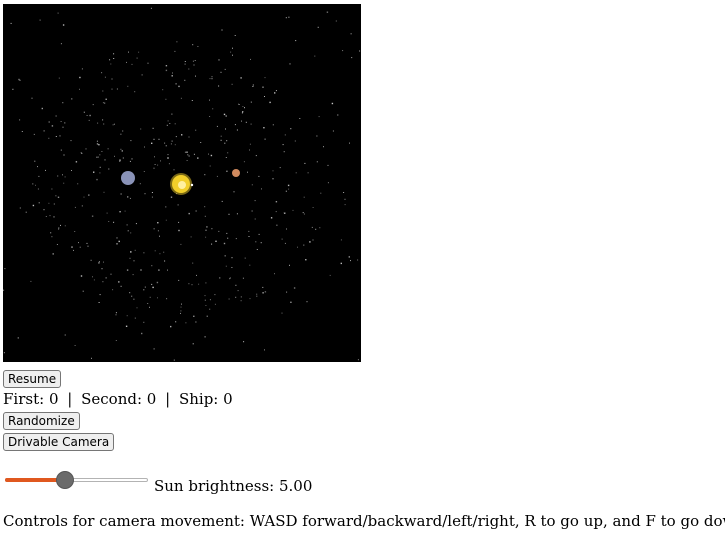 This screenshot has height=536, width=725. Describe the element at coordinates (112, 399) in the screenshot. I see `score-second-label: Second:` at that location.